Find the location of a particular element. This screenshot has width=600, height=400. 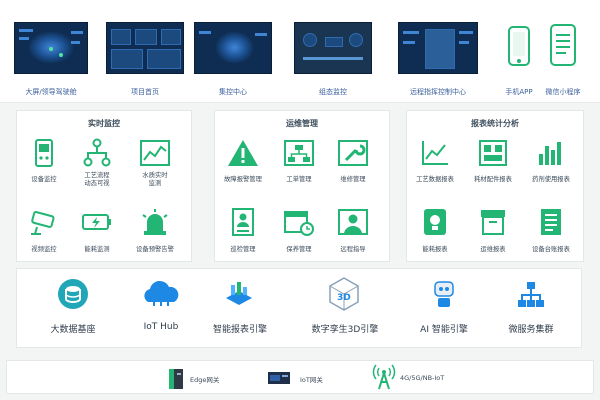

feature-label: 水质实时 监测 is located at coordinates (155, 179).